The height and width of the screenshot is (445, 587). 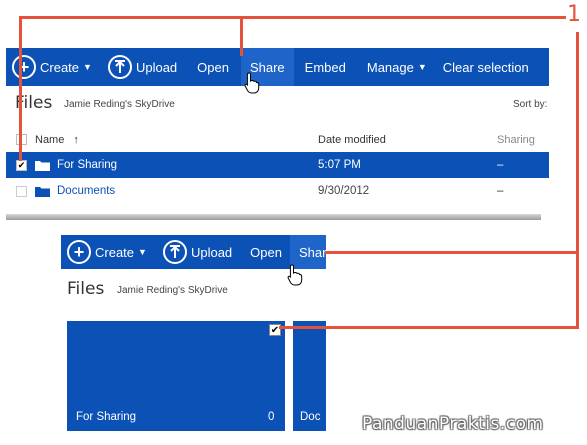 What do you see at coordinates (86, 191) in the screenshot?
I see `row-name: Documents` at bounding box center [86, 191].